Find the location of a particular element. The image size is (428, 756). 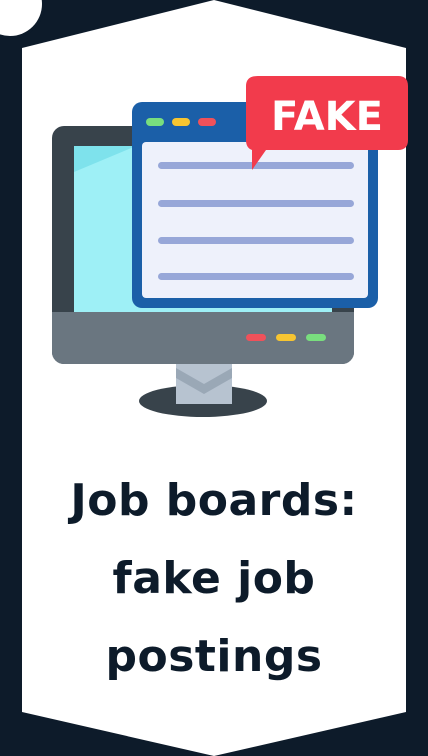

window-yellow-dot is located at coordinates (181, 122).